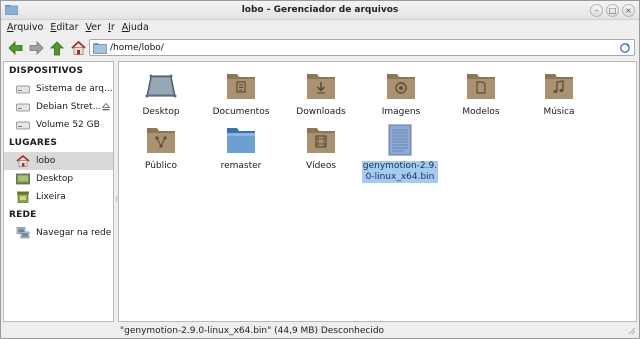 The width and height of the screenshot is (640, 339). What do you see at coordinates (241, 166) in the screenshot?
I see `file-name: remaster` at bounding box center [241, 166].